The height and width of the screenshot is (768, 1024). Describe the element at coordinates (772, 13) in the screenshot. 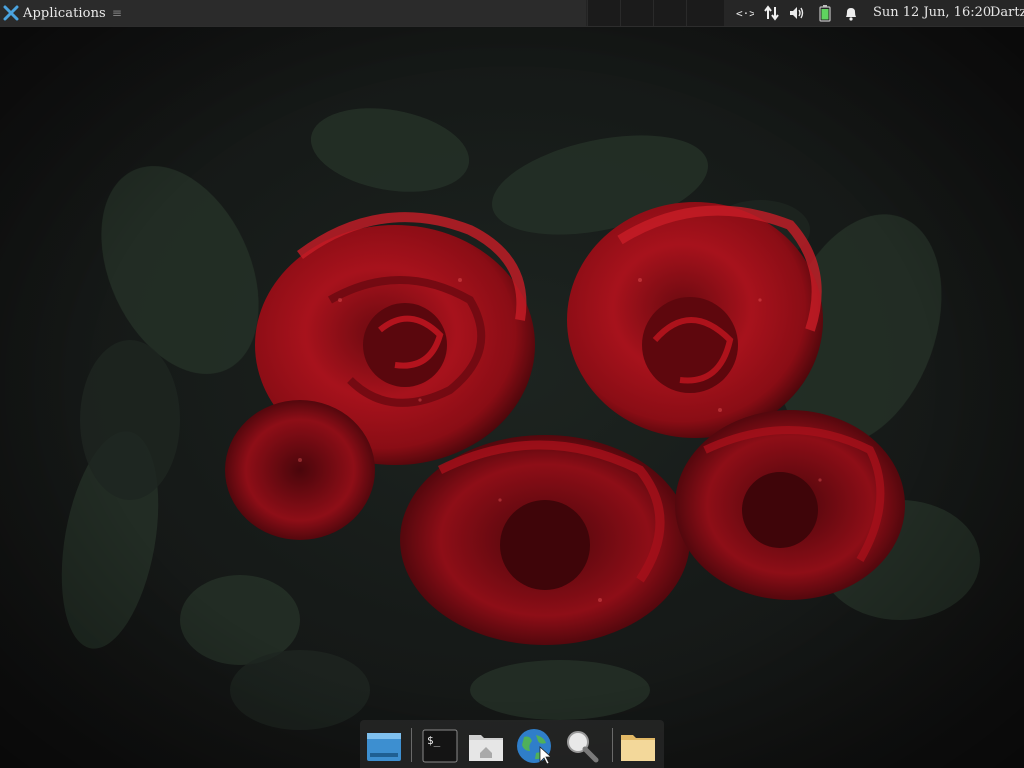

I see `transfer-arrows-icon` at that location.